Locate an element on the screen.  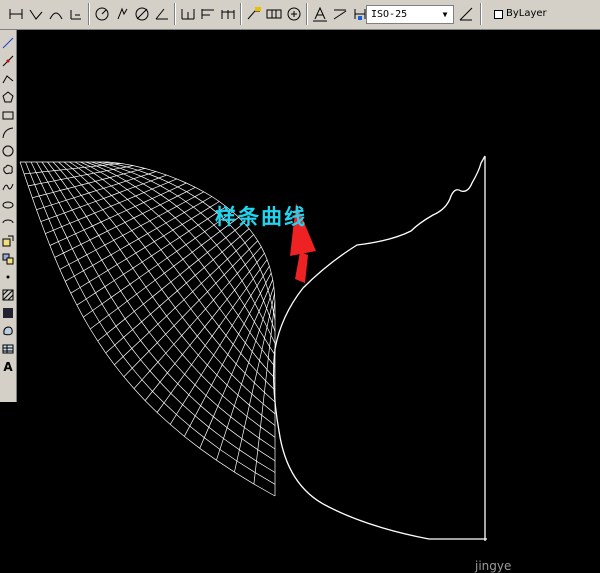
dimension-edit-icon is located at coordinates (320, 14).